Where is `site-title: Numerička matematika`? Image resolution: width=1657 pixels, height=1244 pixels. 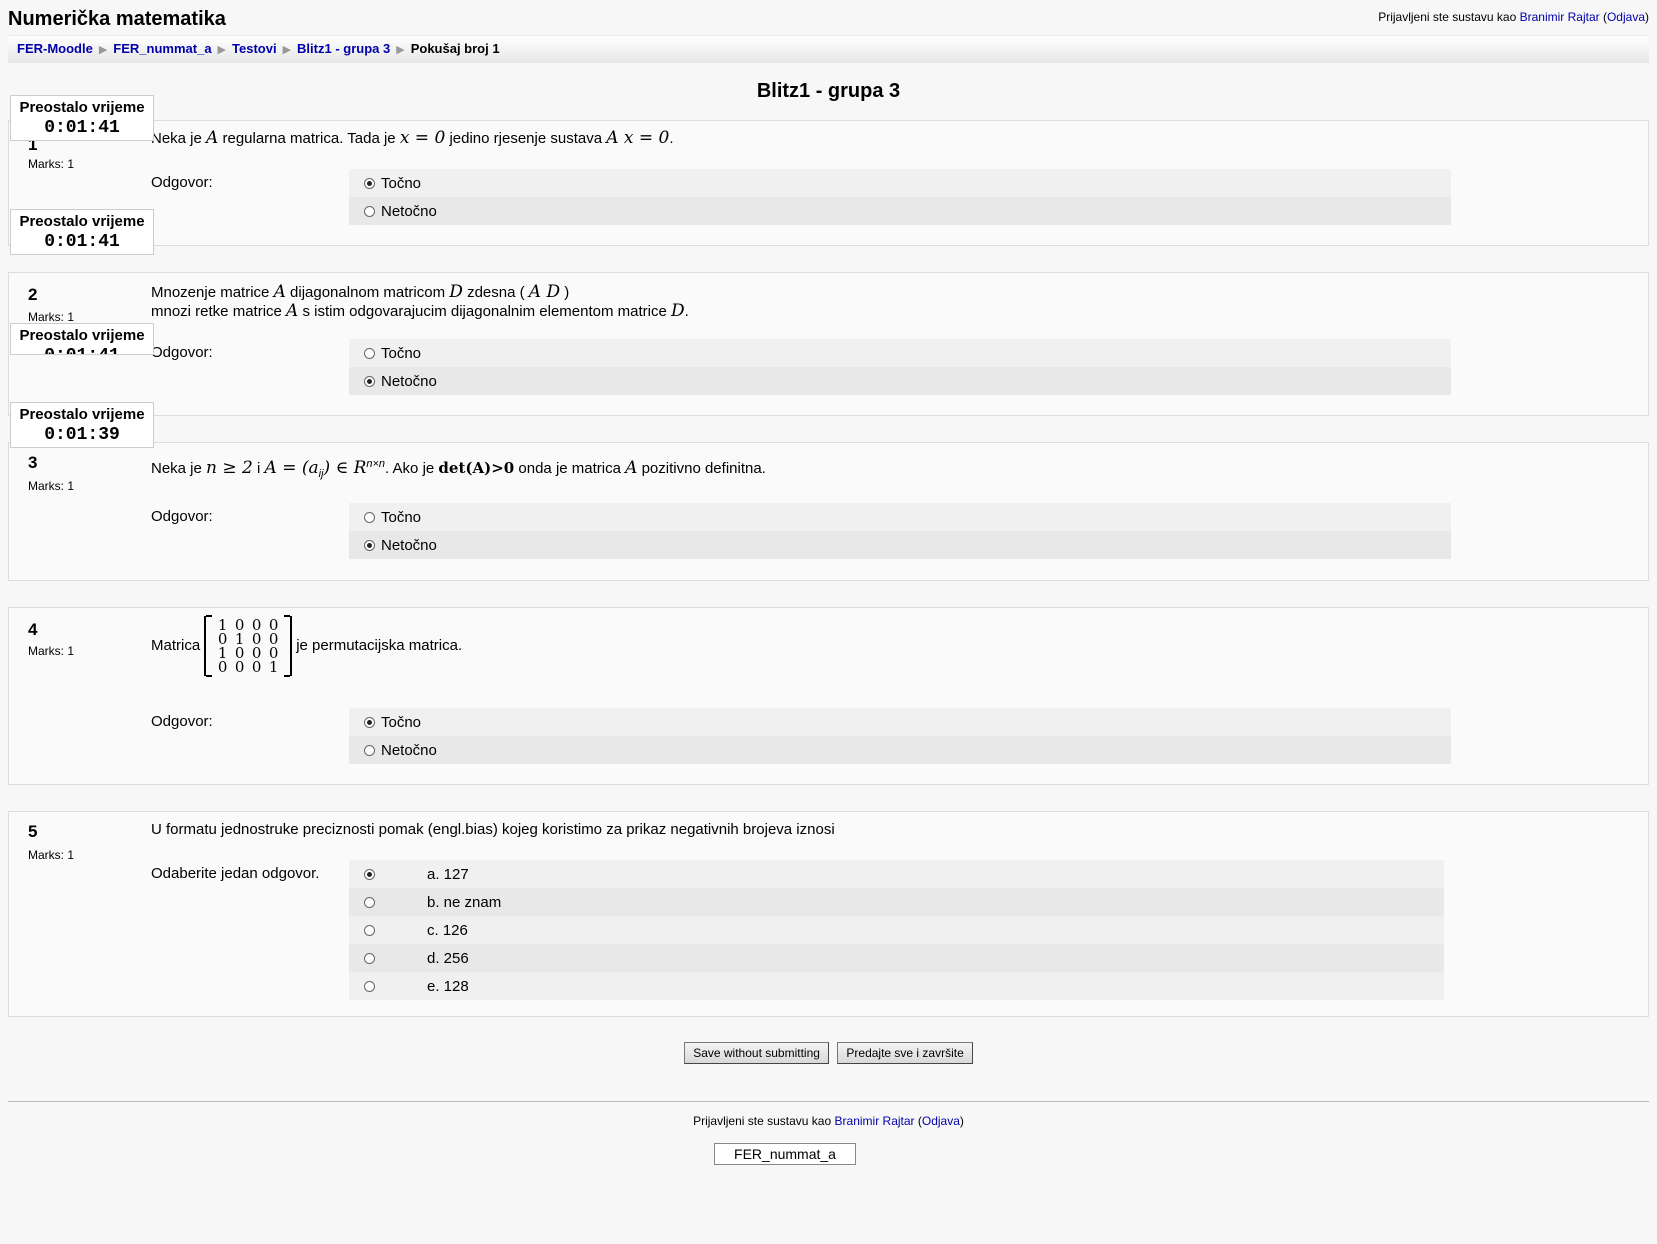 site-title: Numerička matematika is located at coordinates (117, 19).